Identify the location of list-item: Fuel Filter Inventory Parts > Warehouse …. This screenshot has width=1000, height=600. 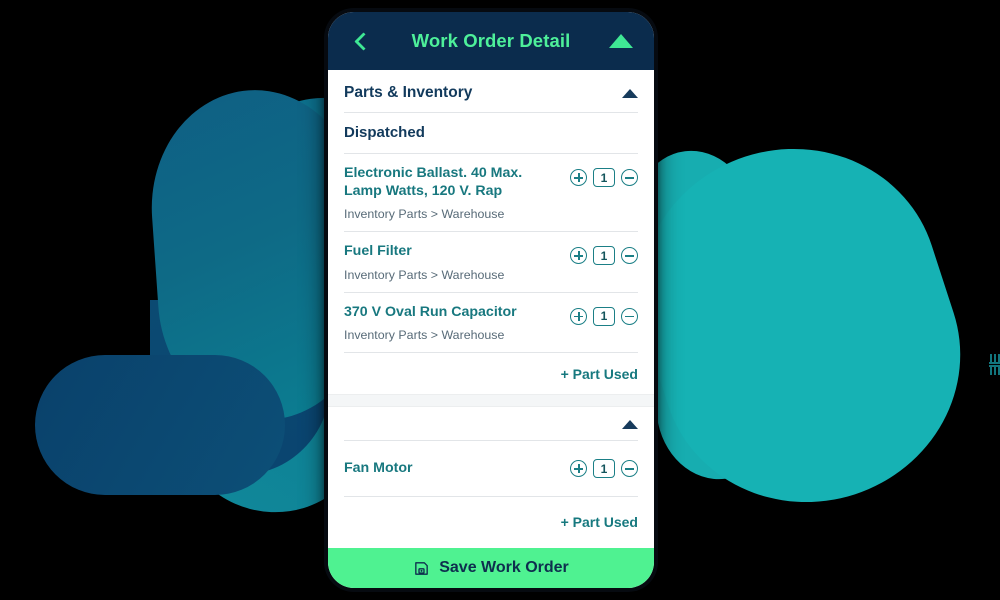
(491, 261).